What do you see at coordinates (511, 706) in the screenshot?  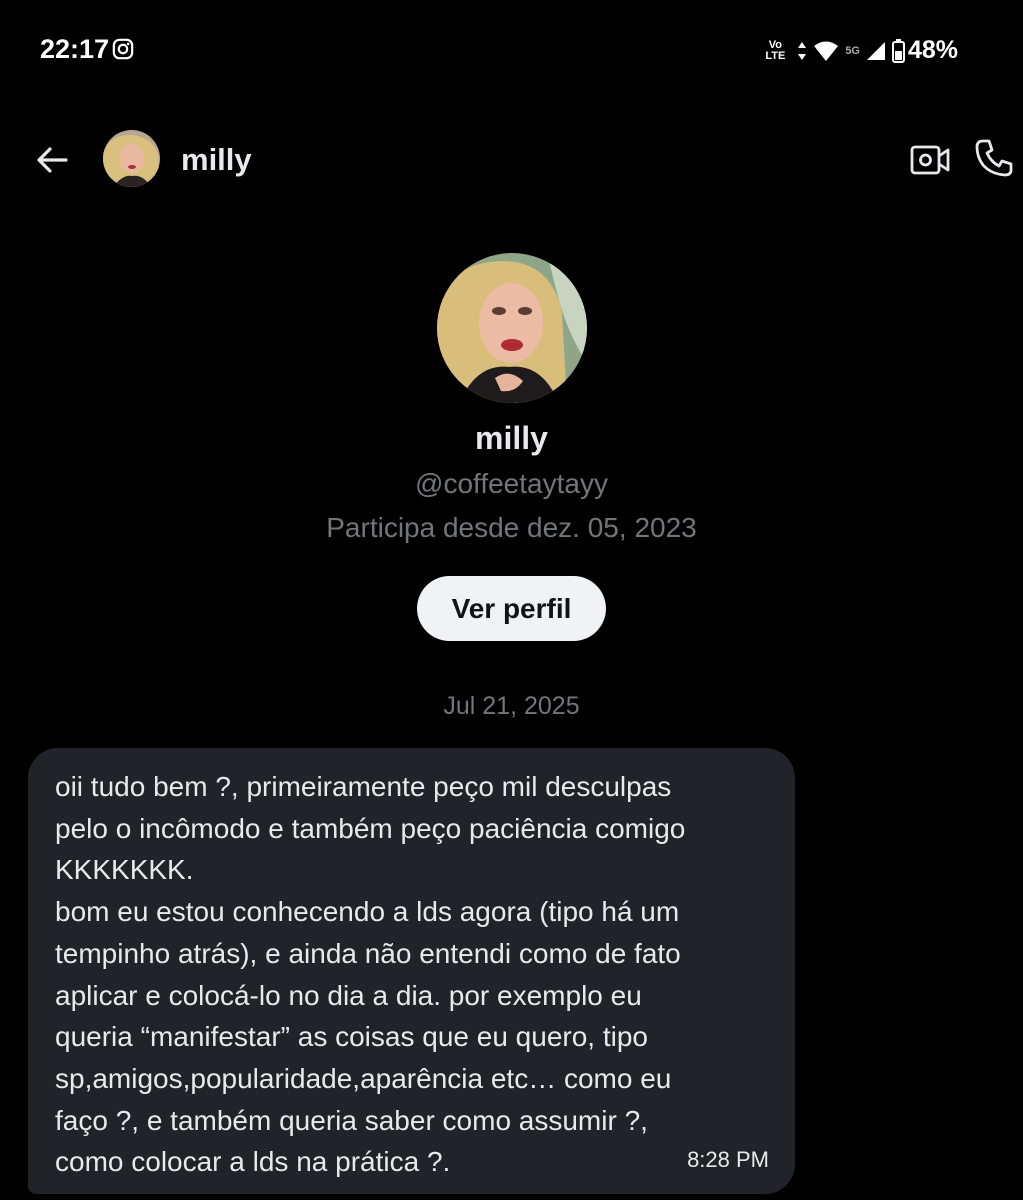 I see `date-separator: Jul 21, 2025` at bounding box center [511, 706].